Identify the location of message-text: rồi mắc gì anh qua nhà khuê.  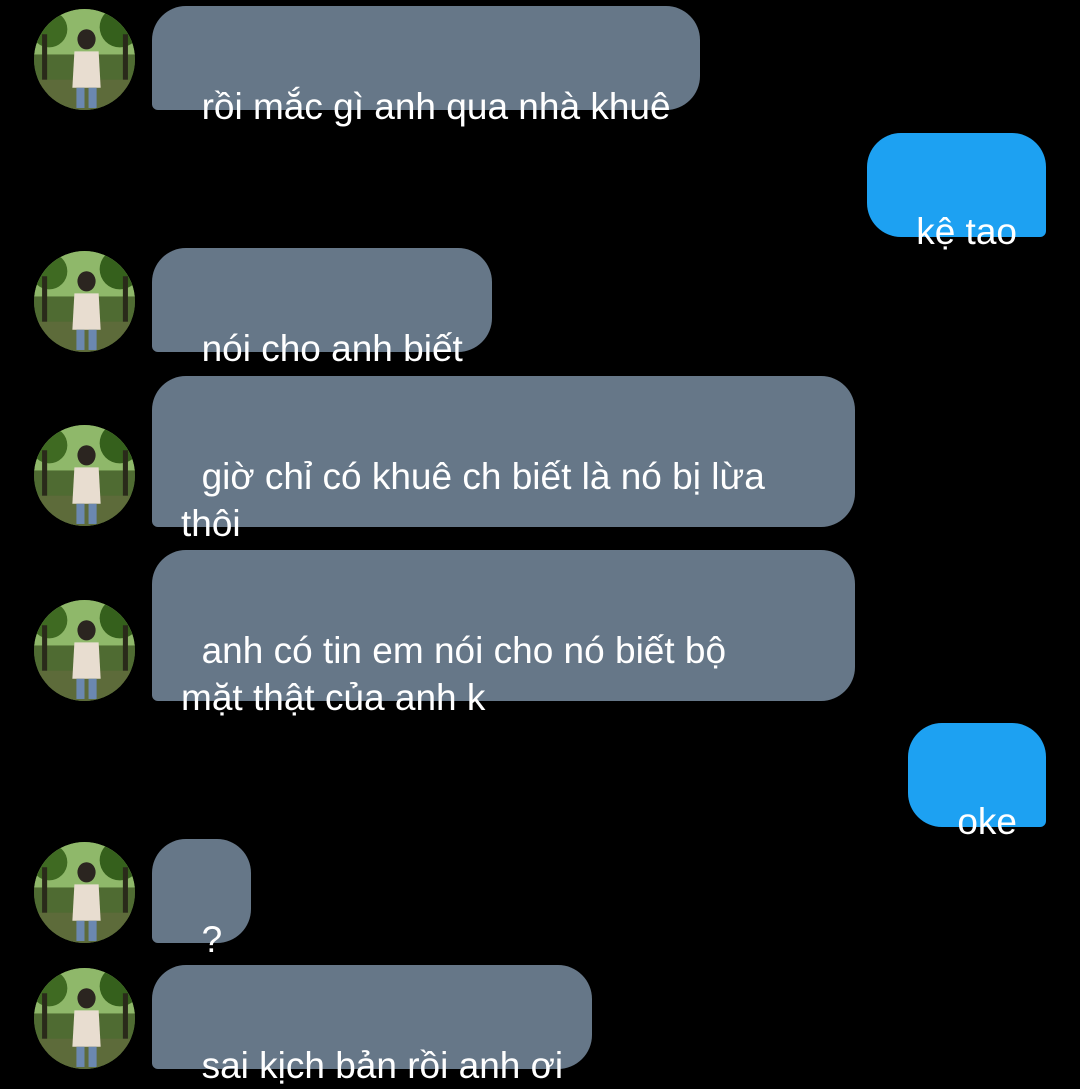
(436, 106).